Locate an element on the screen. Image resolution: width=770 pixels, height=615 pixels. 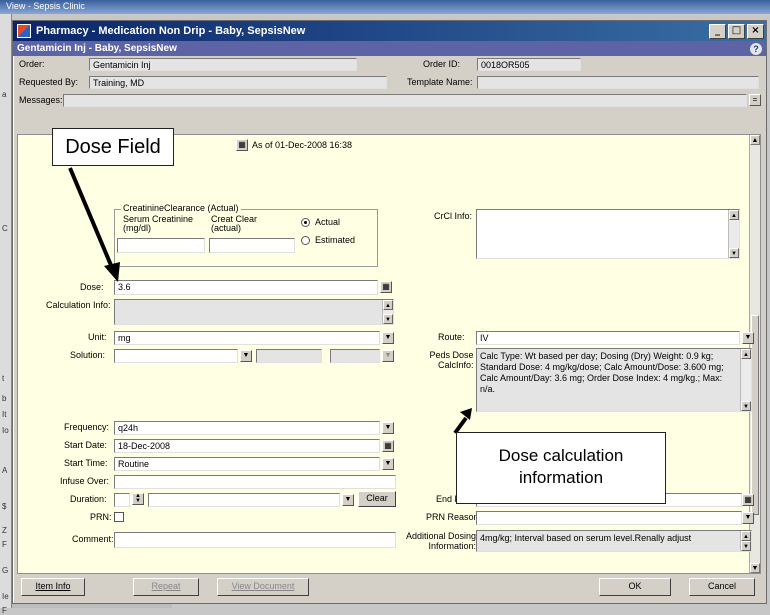
dose-field-callout: Dose Field is located at coordinates (113, 147).